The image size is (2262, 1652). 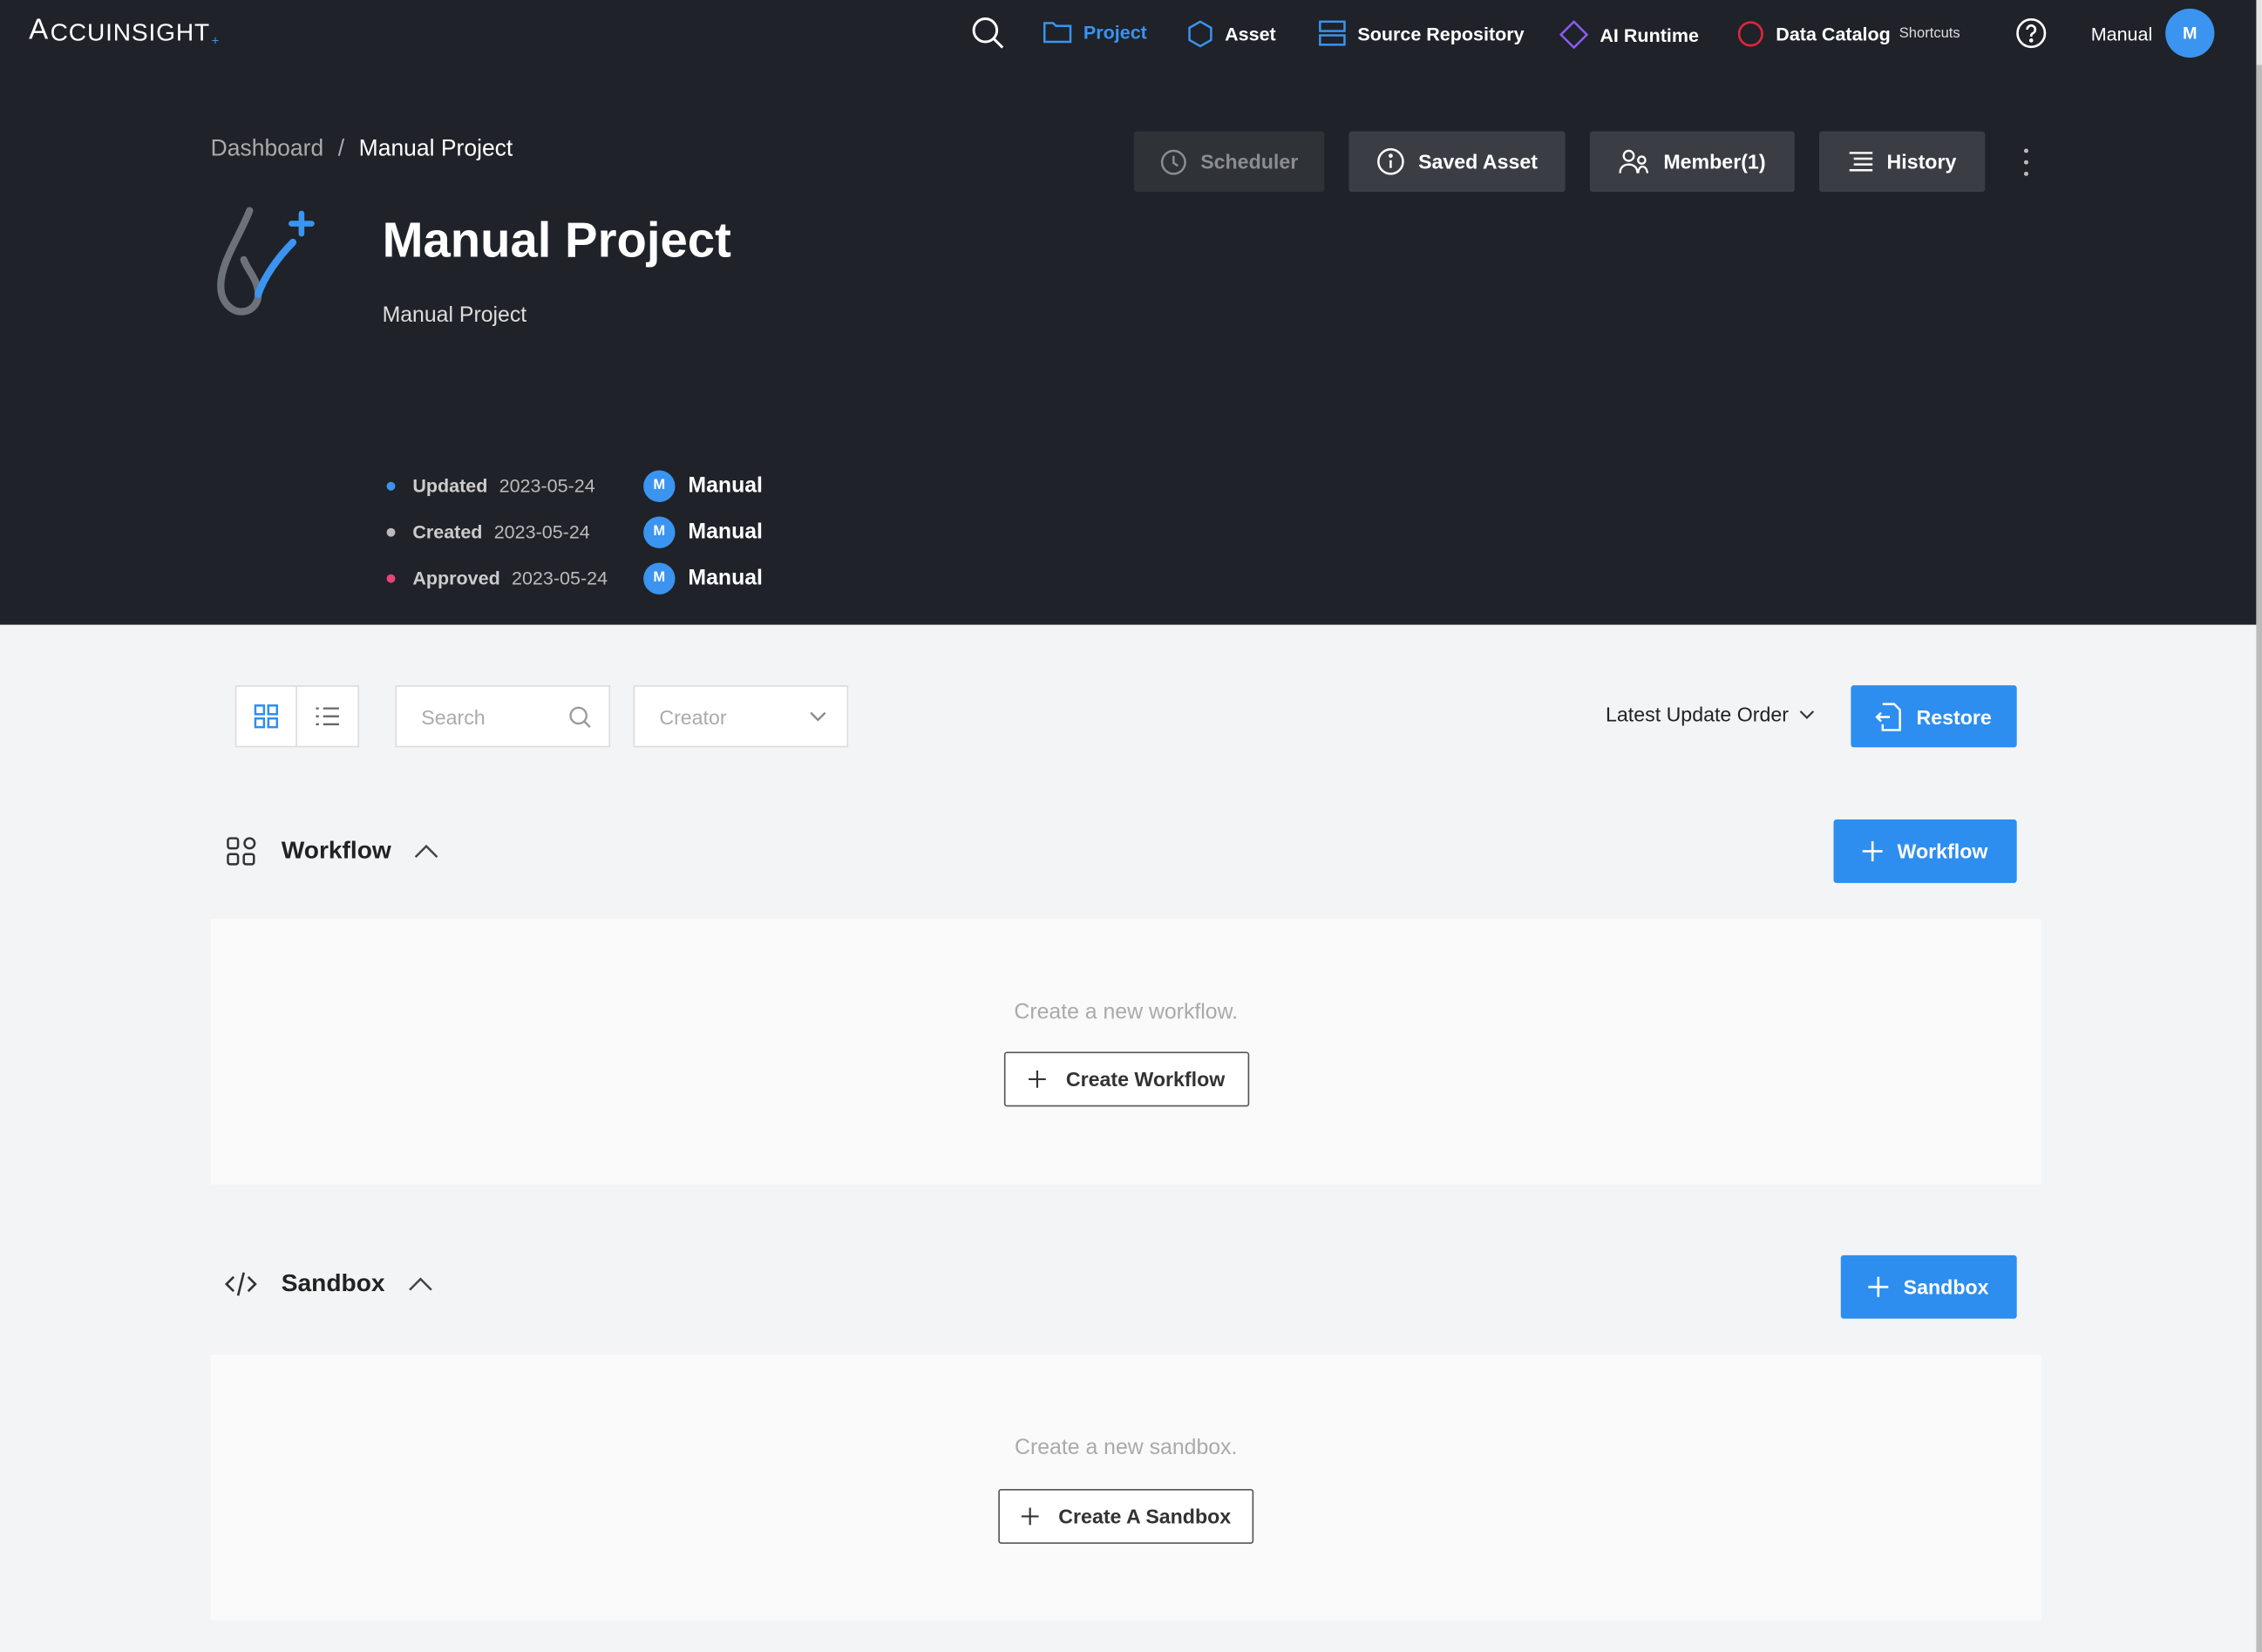 I want to click on meta-label: Updated, so click(x=450, y=485).